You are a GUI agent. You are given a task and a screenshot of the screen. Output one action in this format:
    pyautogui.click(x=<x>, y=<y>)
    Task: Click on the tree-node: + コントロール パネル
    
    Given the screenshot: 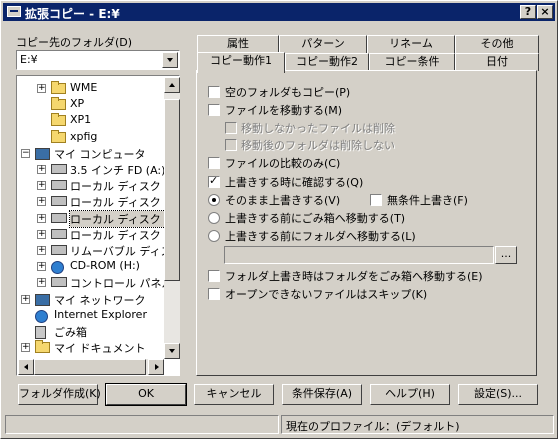 What is the action you would take?
    pyautogui.click(x=95, y=282)
    